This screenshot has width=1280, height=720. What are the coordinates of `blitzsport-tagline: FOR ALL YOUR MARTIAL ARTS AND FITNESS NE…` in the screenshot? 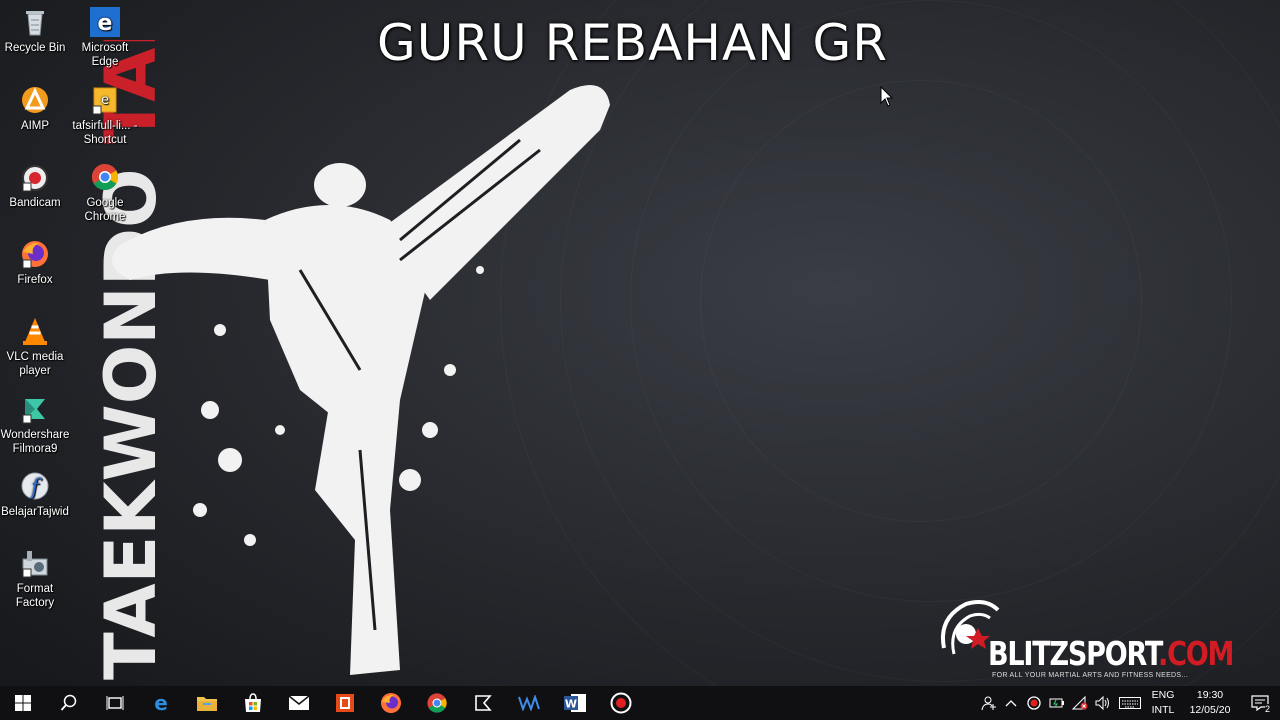 It's located at (1090, 675).